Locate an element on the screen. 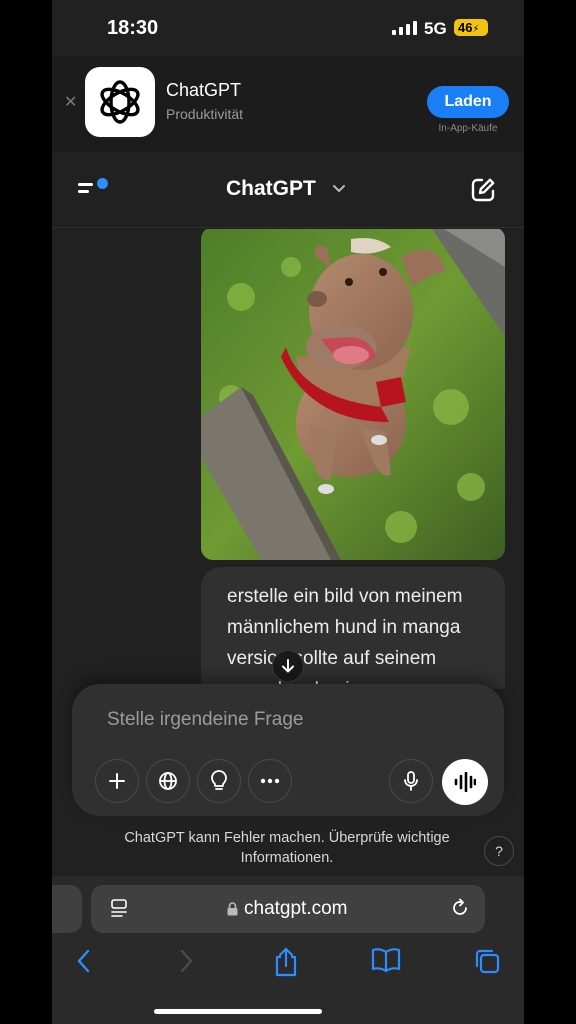 This screenshot has width=576, height=1024. dictate-button is located at coordinates (411, 781).